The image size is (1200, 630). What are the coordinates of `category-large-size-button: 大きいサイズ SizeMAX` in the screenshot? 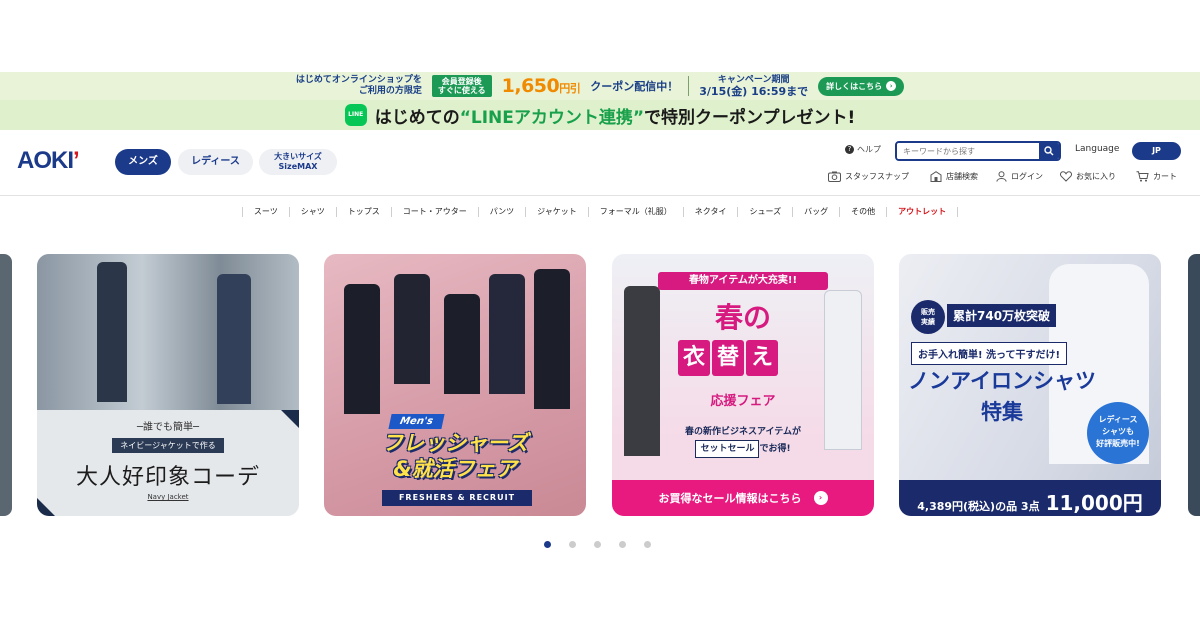 It's located at (298, 162).